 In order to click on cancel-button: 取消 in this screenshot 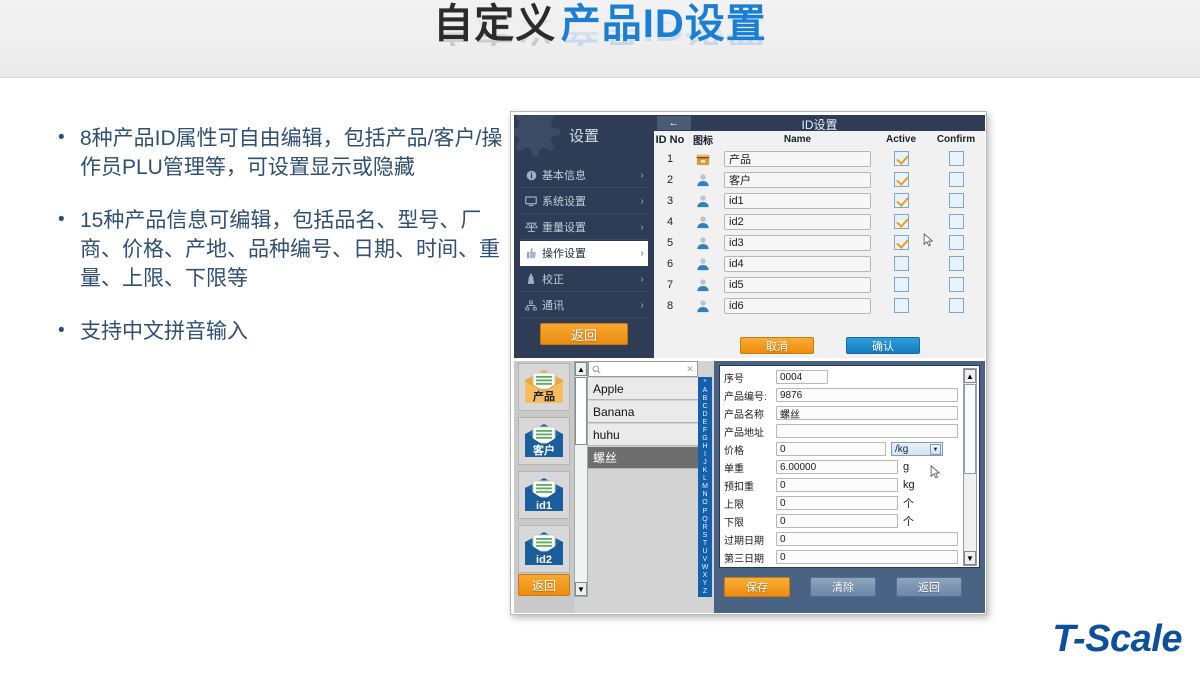, I will do `click(777, 345)`.